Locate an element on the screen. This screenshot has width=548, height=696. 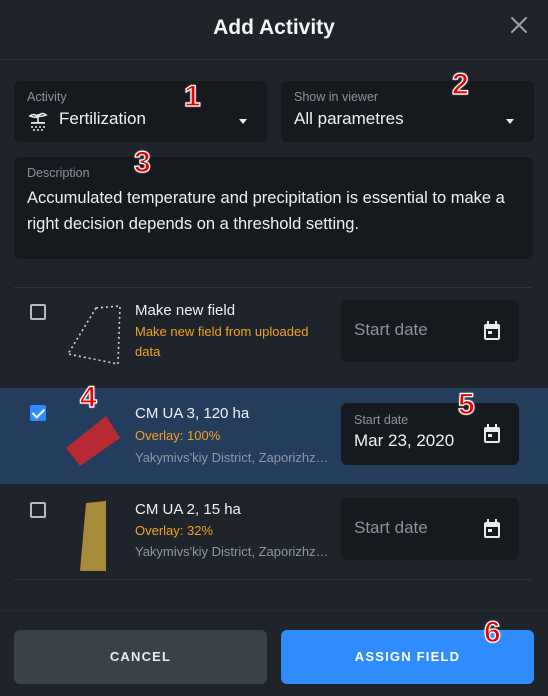
start-date-value: Mar 23, 2020 is located at coordinates (404, 440).